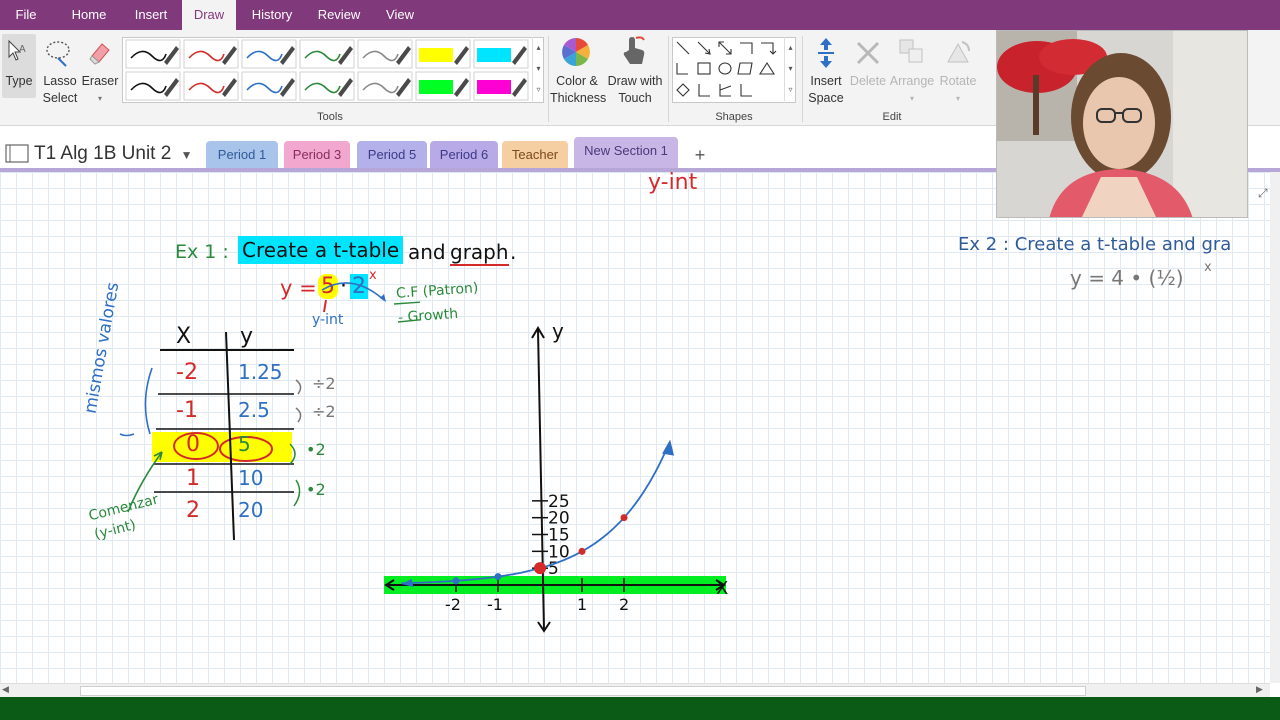  I want to click on x-tick-label: 1, so click(582, 604).